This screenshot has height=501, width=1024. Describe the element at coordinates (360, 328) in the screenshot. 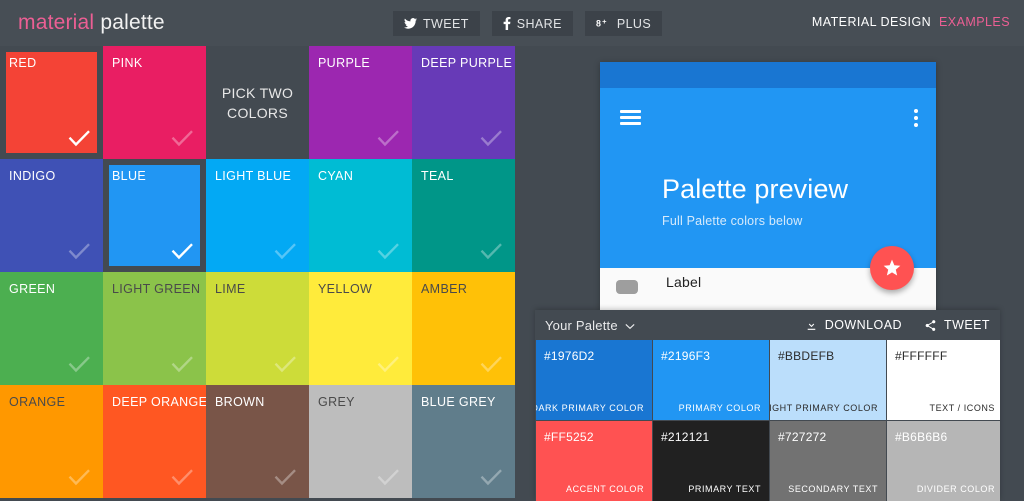

I see `color-tile-yellow: YELLOW` at that location.